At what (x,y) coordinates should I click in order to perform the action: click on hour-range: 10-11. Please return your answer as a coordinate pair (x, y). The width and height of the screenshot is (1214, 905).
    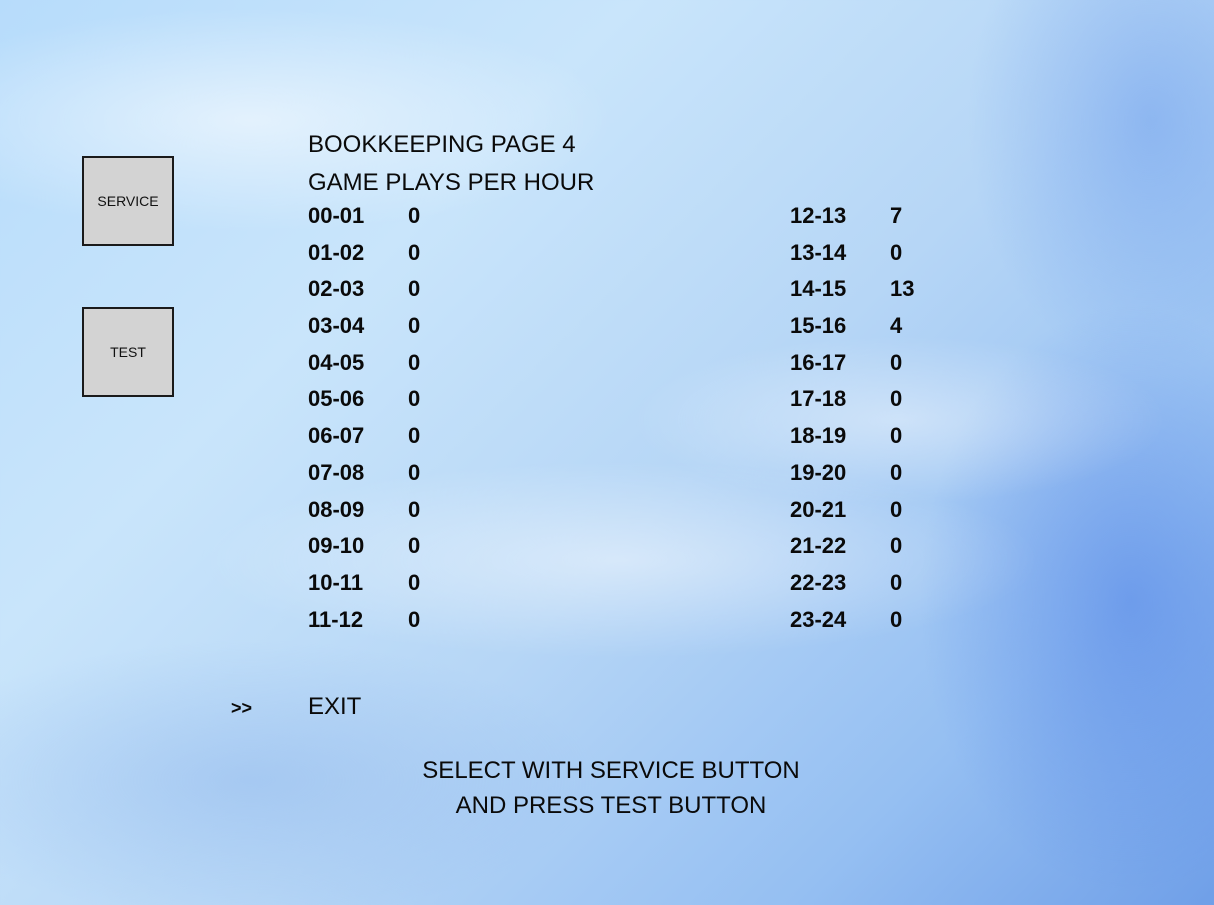
    Looking at the image, I should click on (336, 582).